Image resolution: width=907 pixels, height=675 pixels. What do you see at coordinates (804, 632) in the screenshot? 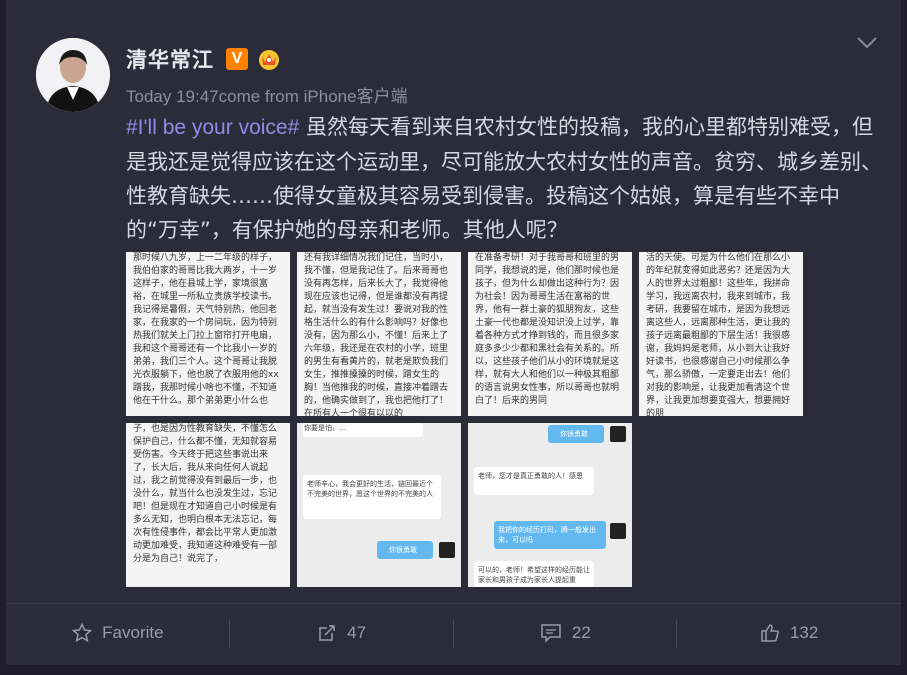
I see `like-count: 132` at bounding box center [804, 632].